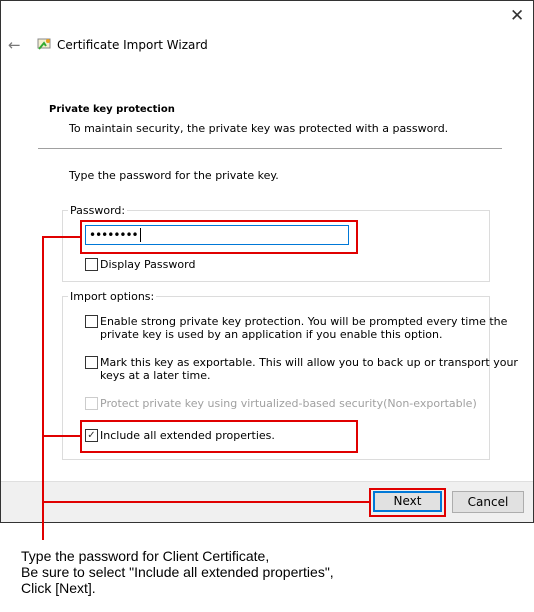 The height and width of the screenshot is (612, 534). What do you see at coordinates (44, 44) in the screenshot?
I see `certificate-icon` at bounding box center [44, 44].